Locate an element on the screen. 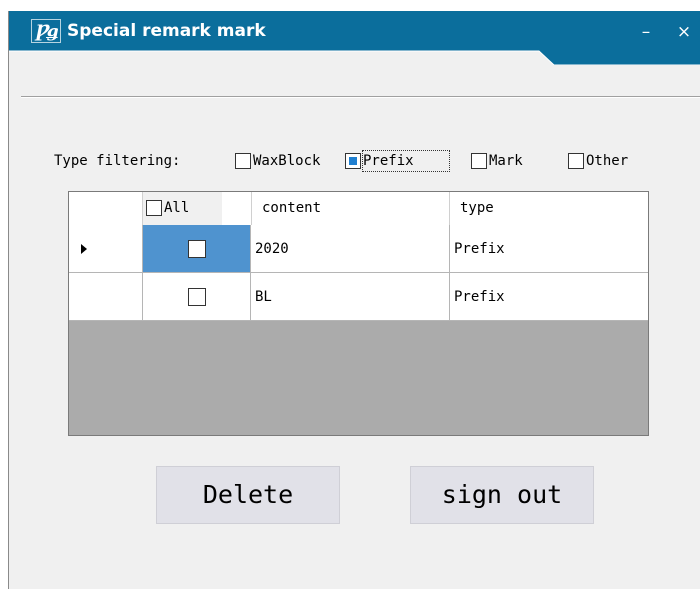 This screenshot has width=700, height=589. header-type: type is located at coordinates (549, 208).